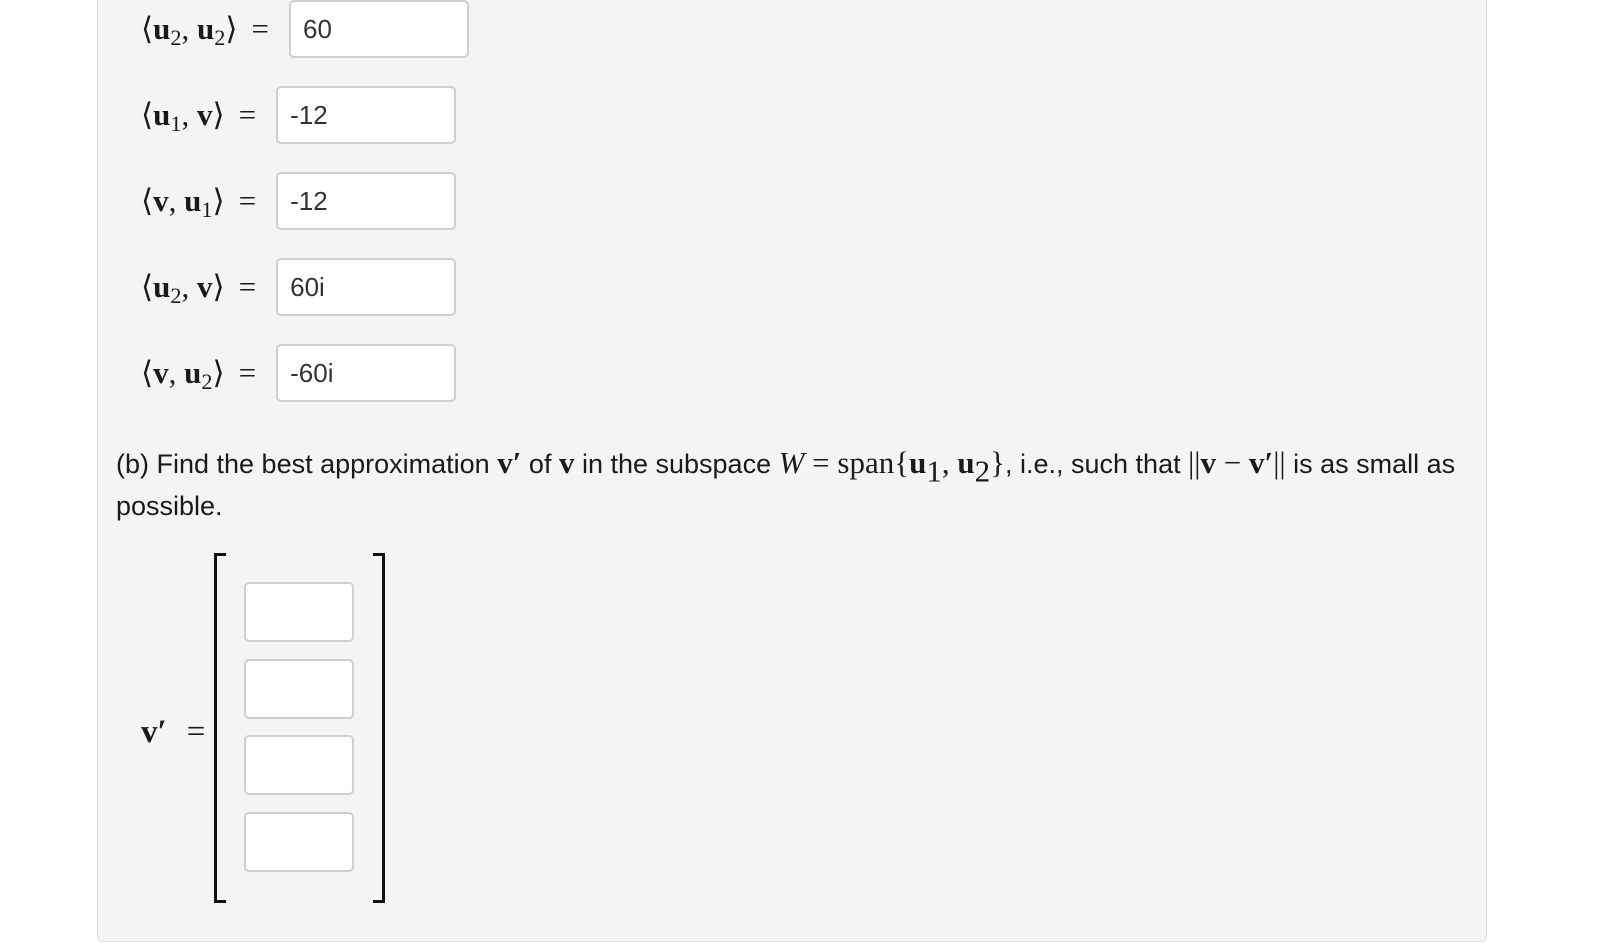  What do you see at coordinates (220, 728) in the screenshot?
I see `left-bracket` at bounding box center [220, 728].